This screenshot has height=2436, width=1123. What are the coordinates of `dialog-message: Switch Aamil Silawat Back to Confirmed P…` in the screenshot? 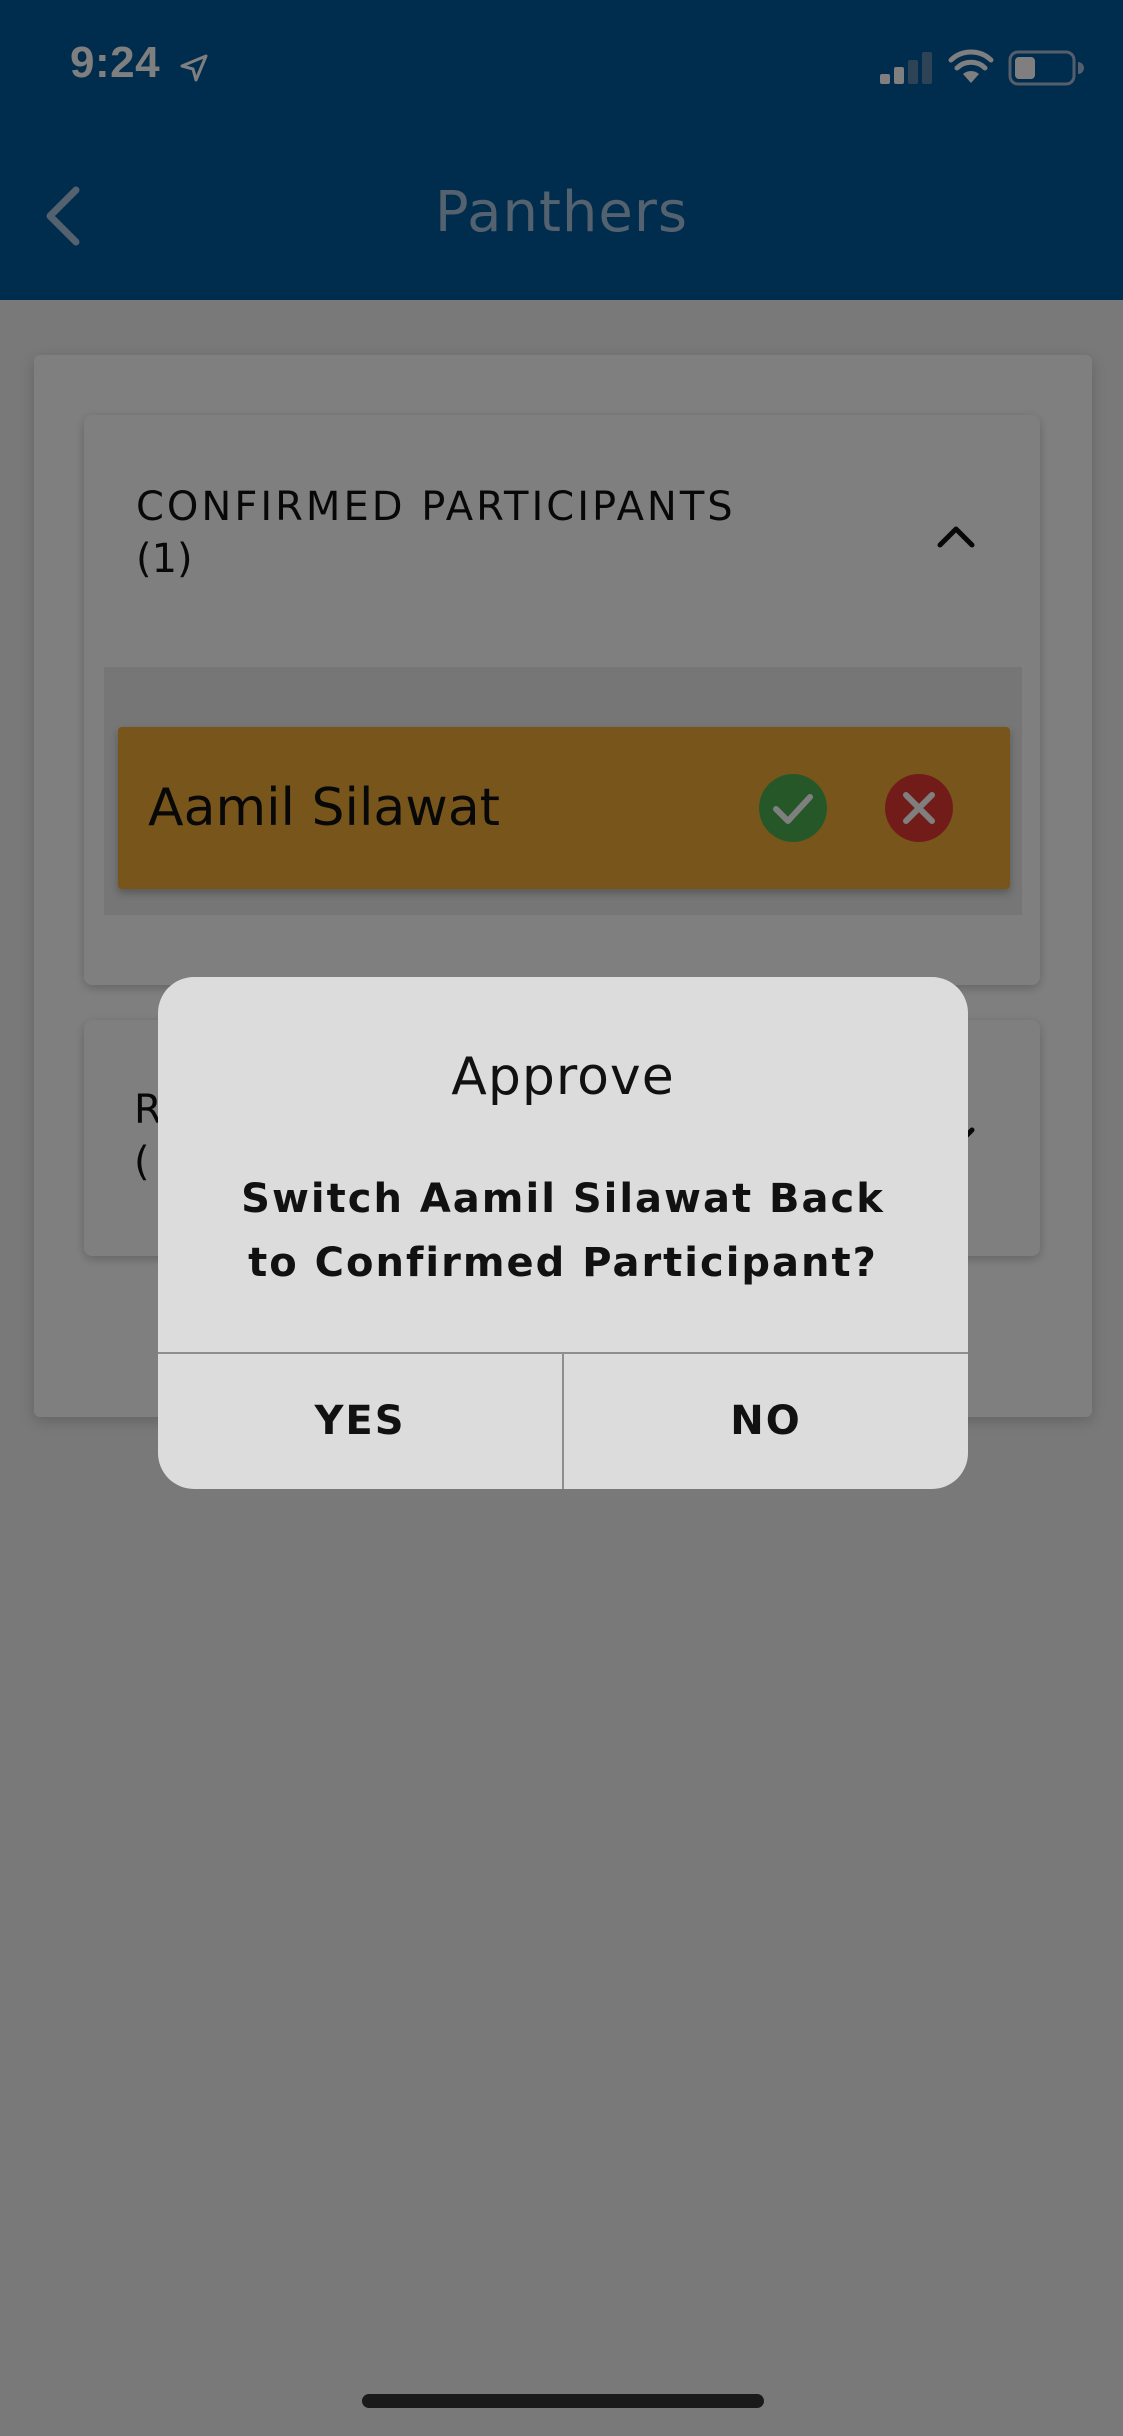 It's located at (563, 1231).